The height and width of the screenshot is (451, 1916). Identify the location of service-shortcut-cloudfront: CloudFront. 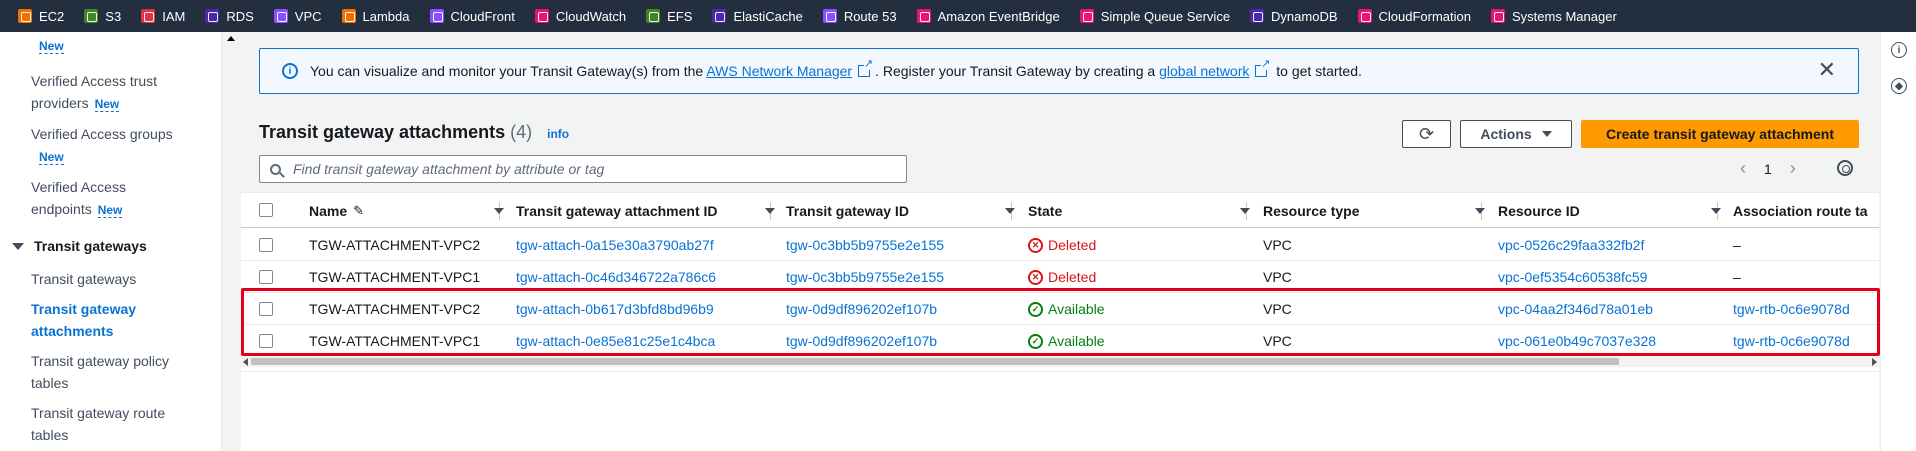
(472, 16).